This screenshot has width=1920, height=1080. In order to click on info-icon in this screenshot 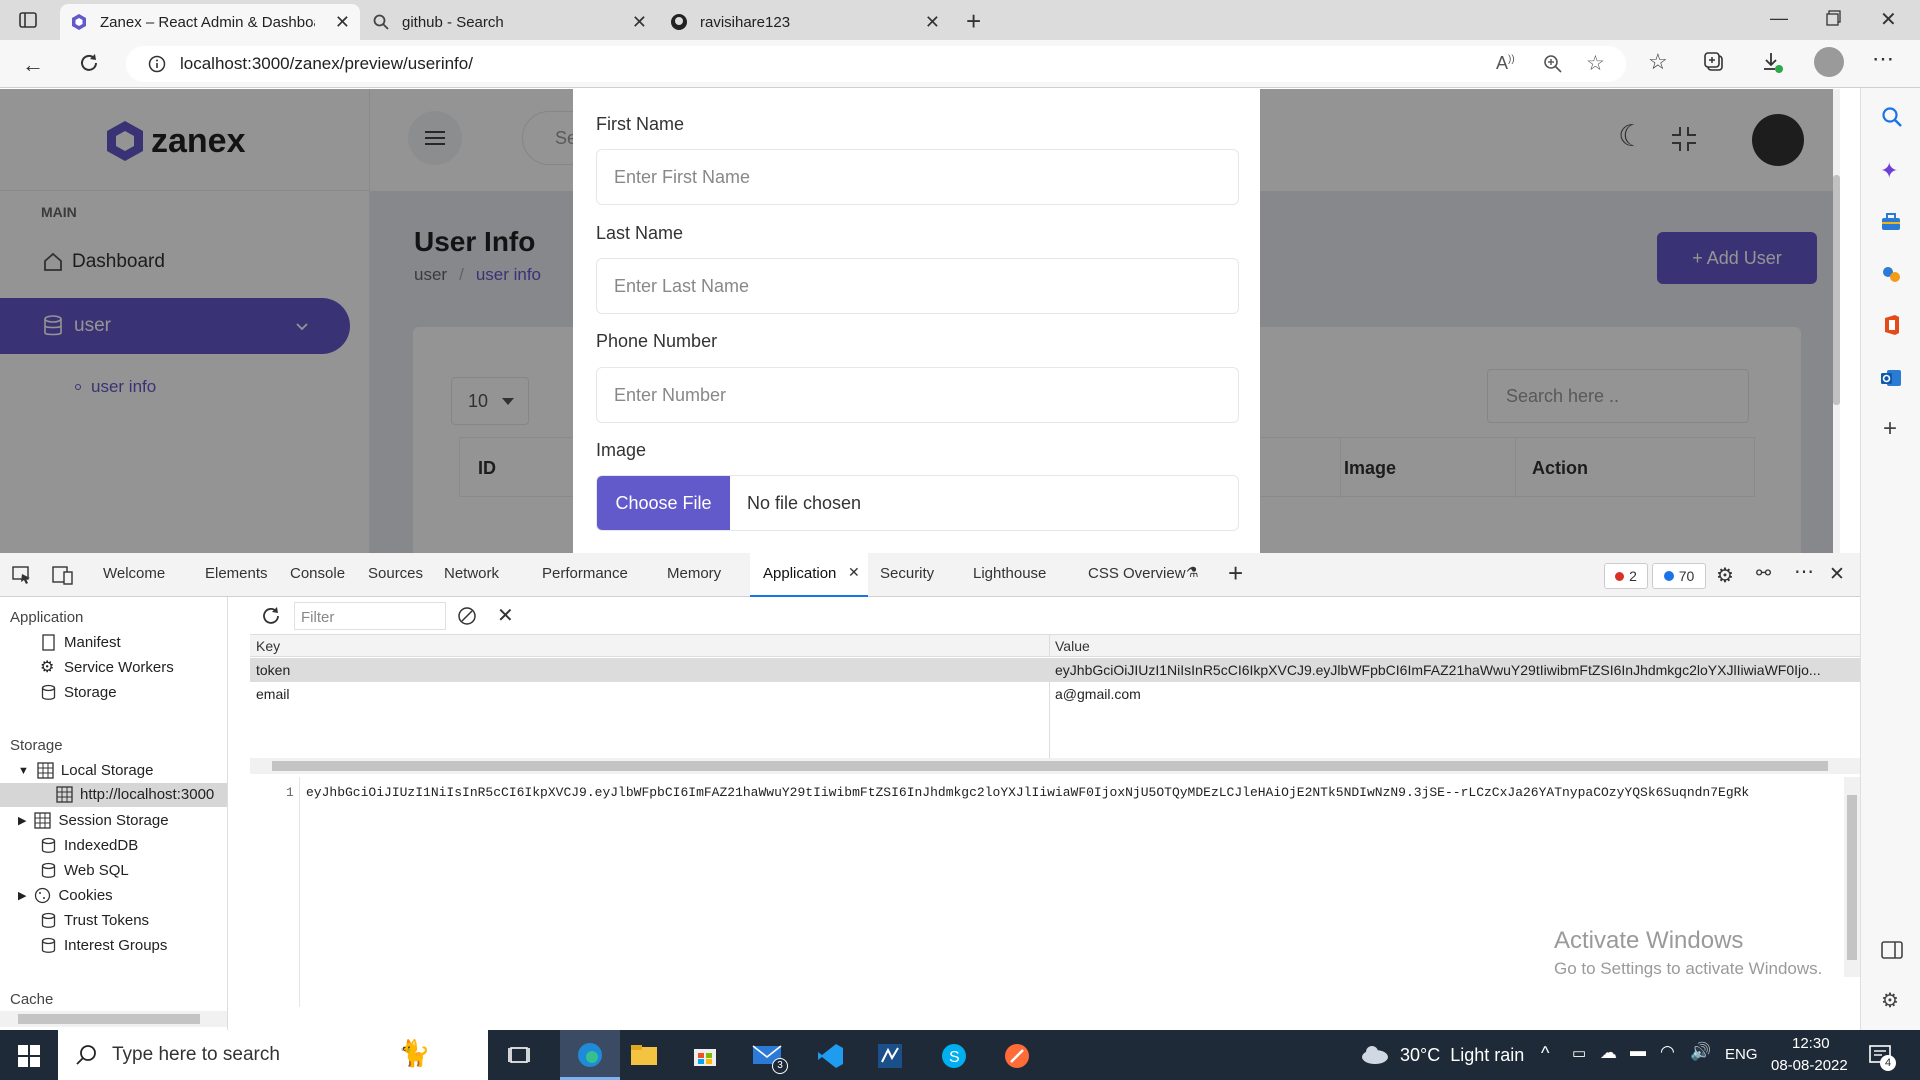, I will do `click(157, 64)`.